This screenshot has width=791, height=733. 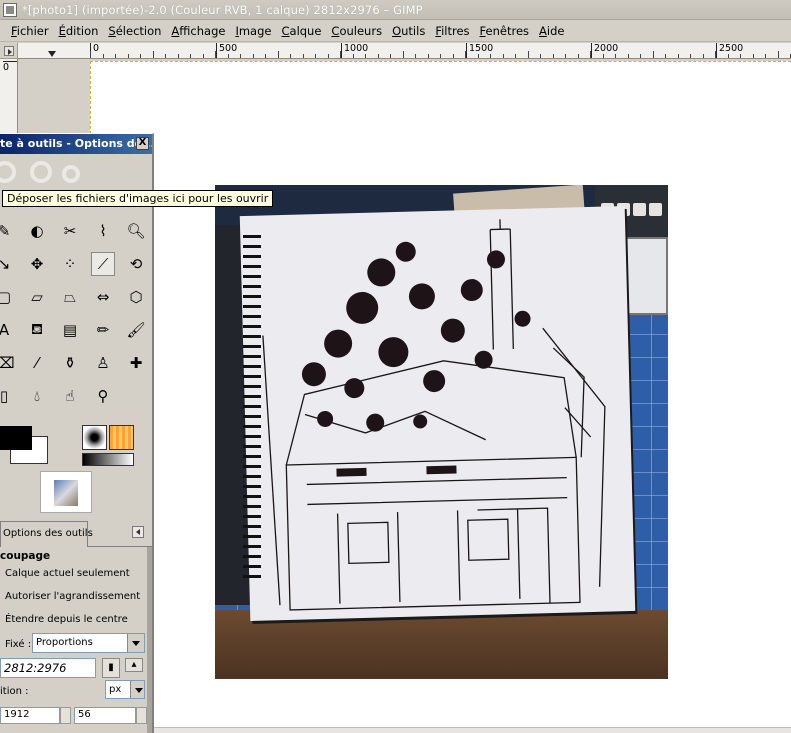 I want to click on horizontal-ruler: 0 500 1000 1500 2000 2500, so click(x=404, y=51).